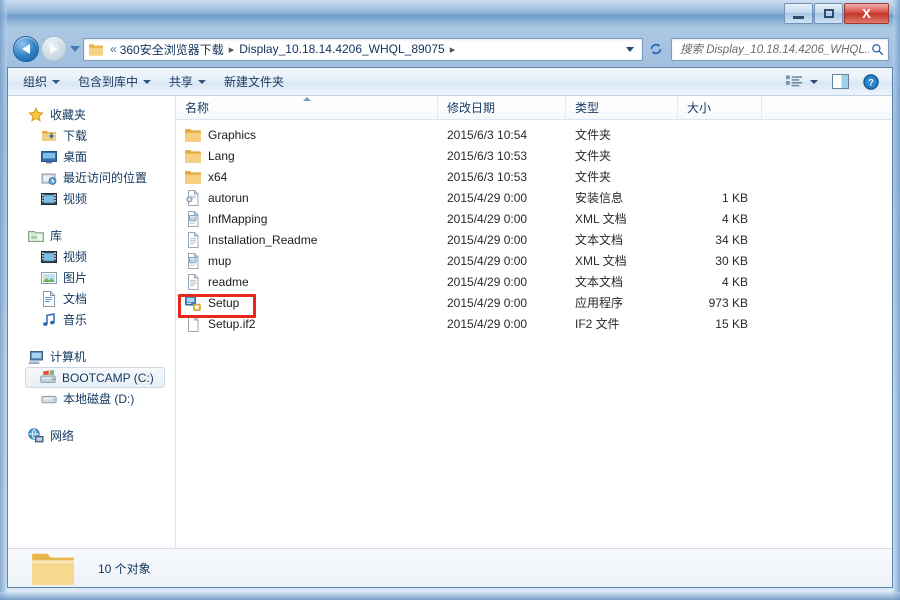  Describe the element at coordinates (307, 303) in the screenshot. I see `file-name-cell: Setup` at that location.